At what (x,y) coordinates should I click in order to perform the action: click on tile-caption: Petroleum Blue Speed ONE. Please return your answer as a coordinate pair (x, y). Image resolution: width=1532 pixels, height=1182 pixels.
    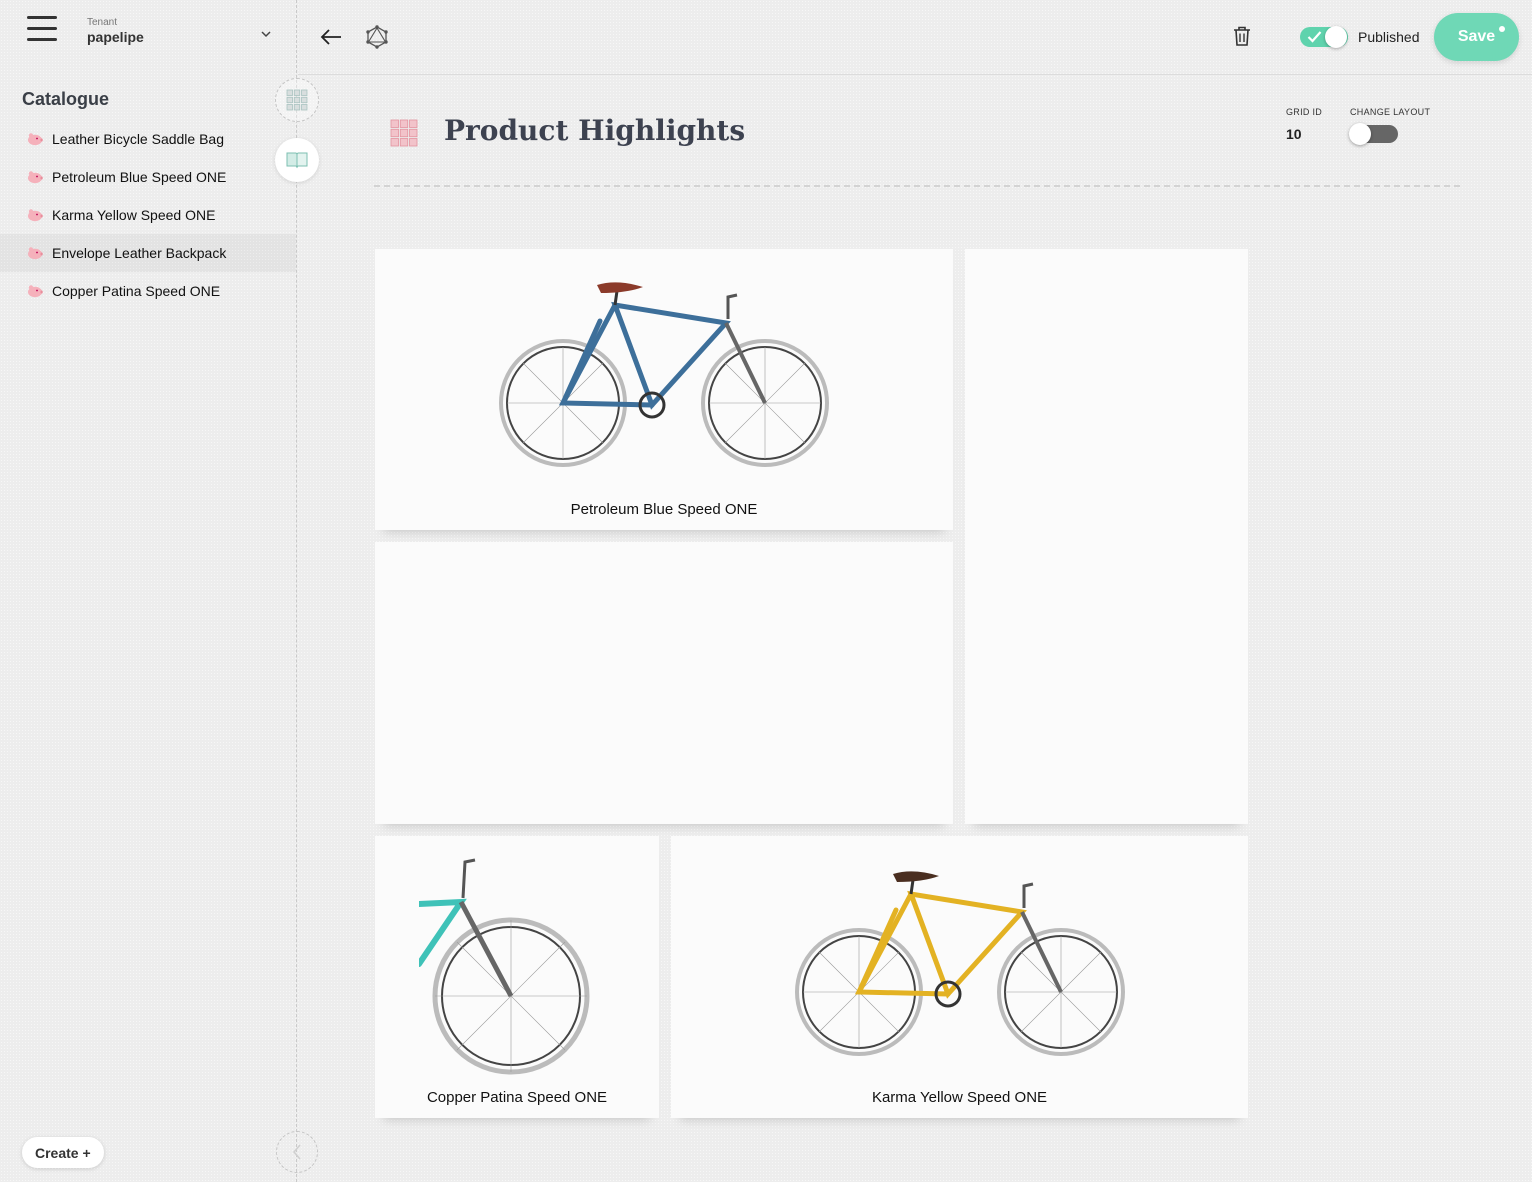
    Looking at the image, I should click on (664, 509).